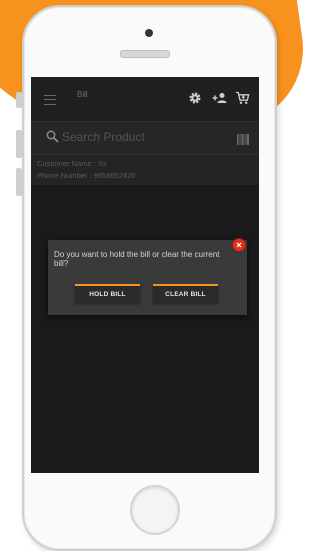  I want to click on app-bar: Bill, so click(145, 99).